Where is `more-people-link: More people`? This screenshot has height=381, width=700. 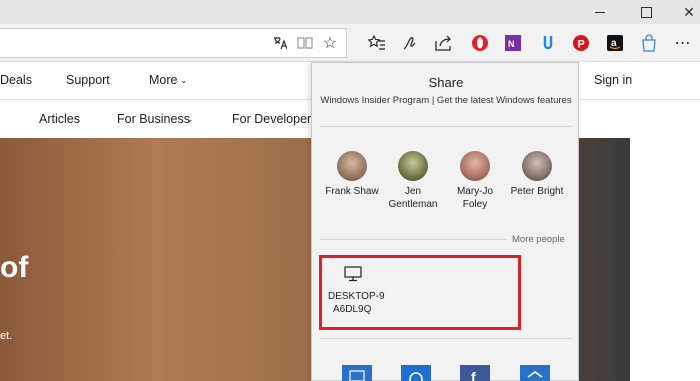
more-people-link: More people is located at coordinates (538, 239).